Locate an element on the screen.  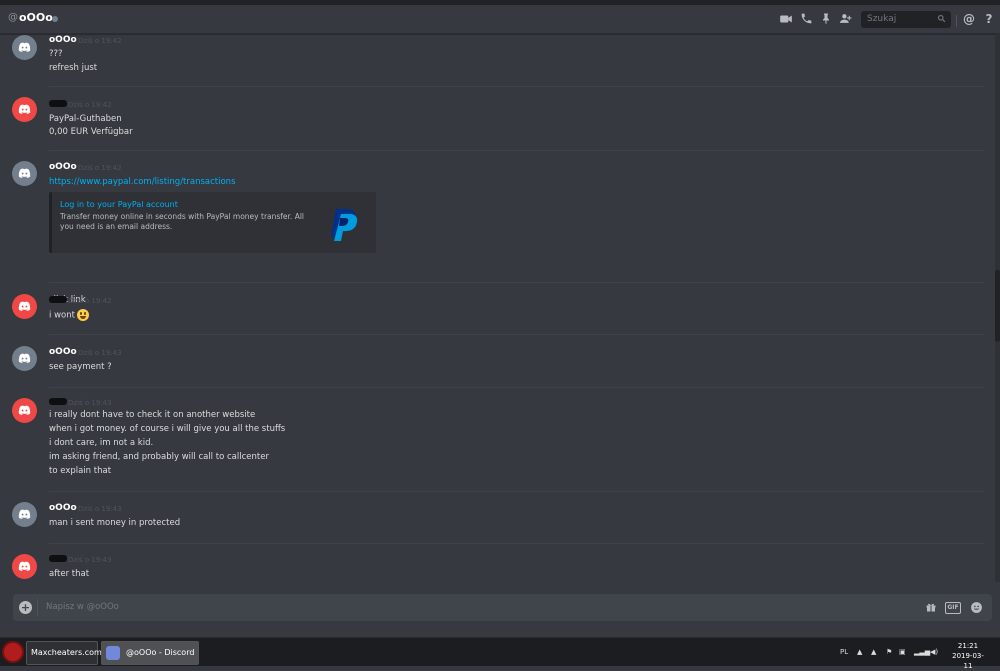
message-input: + Napisz w @oOOo GIF is located at coordinates (502, 607).